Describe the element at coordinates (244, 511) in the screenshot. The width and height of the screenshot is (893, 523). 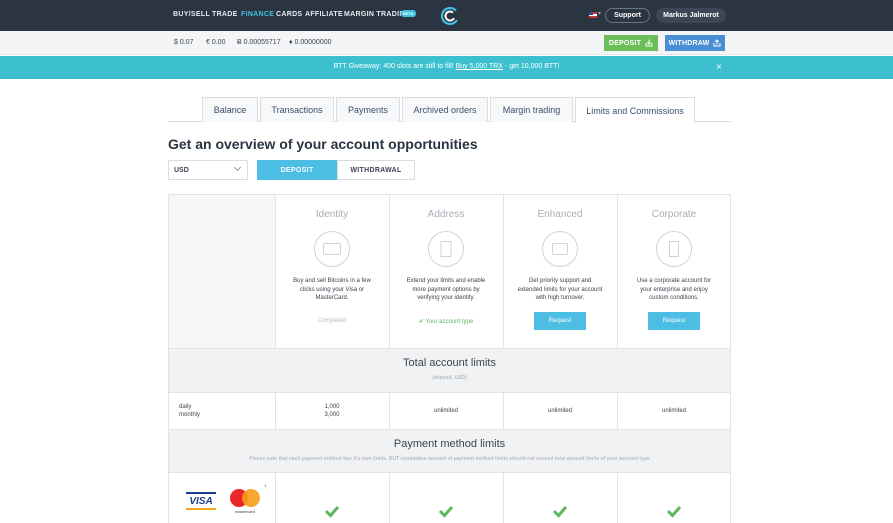
I see `mastercard-label: mastercard` at that location.